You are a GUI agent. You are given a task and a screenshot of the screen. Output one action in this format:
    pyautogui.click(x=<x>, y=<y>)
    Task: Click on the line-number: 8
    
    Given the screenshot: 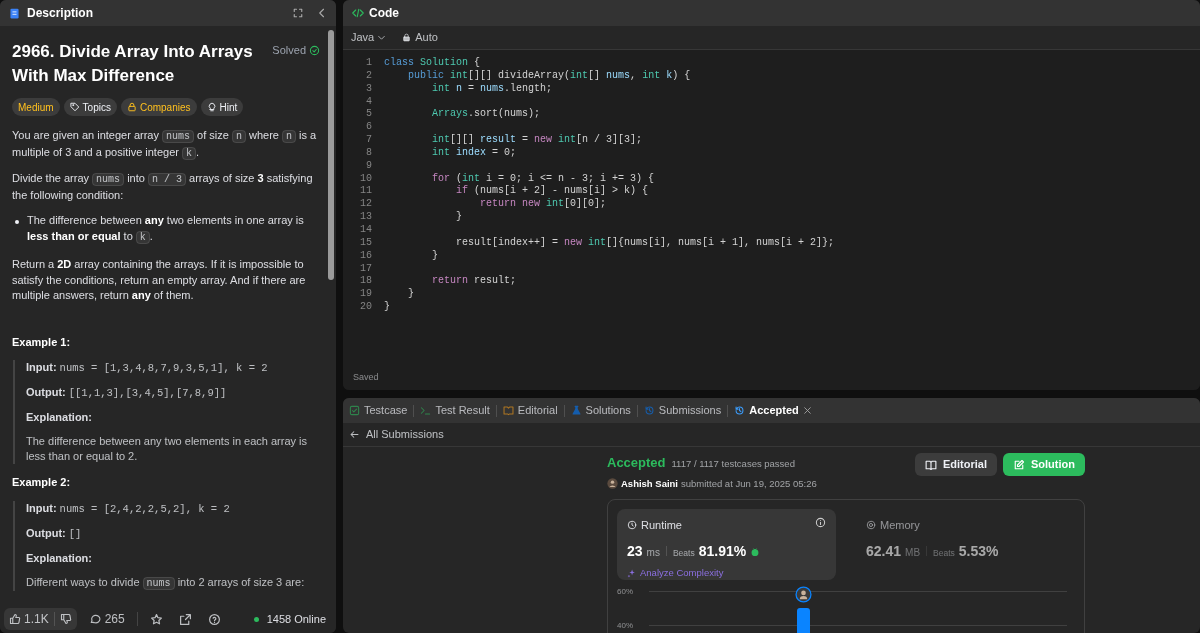 What is the action you would take?
    pyautogui.click(x=369, y=153)
    